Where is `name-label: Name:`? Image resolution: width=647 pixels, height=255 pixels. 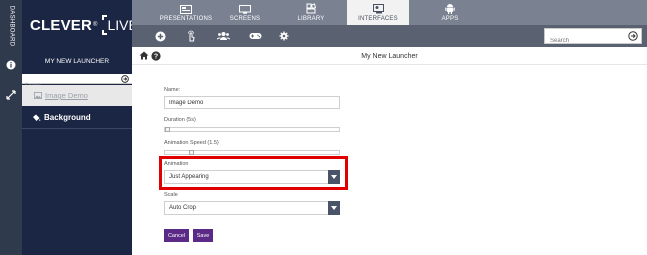
name-label: Name: is located at coordinates (172, 90).